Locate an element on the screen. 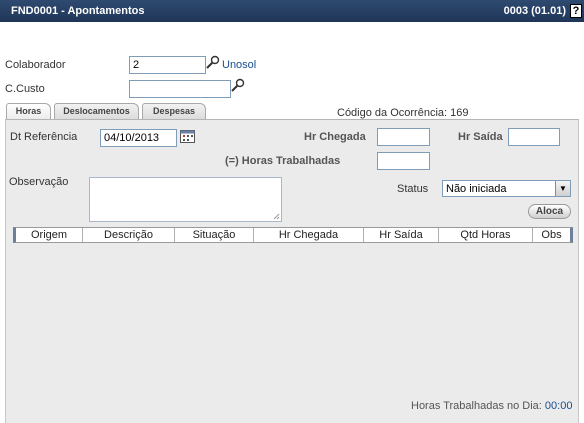  ccusto-input is located at coordinates (180, 89).